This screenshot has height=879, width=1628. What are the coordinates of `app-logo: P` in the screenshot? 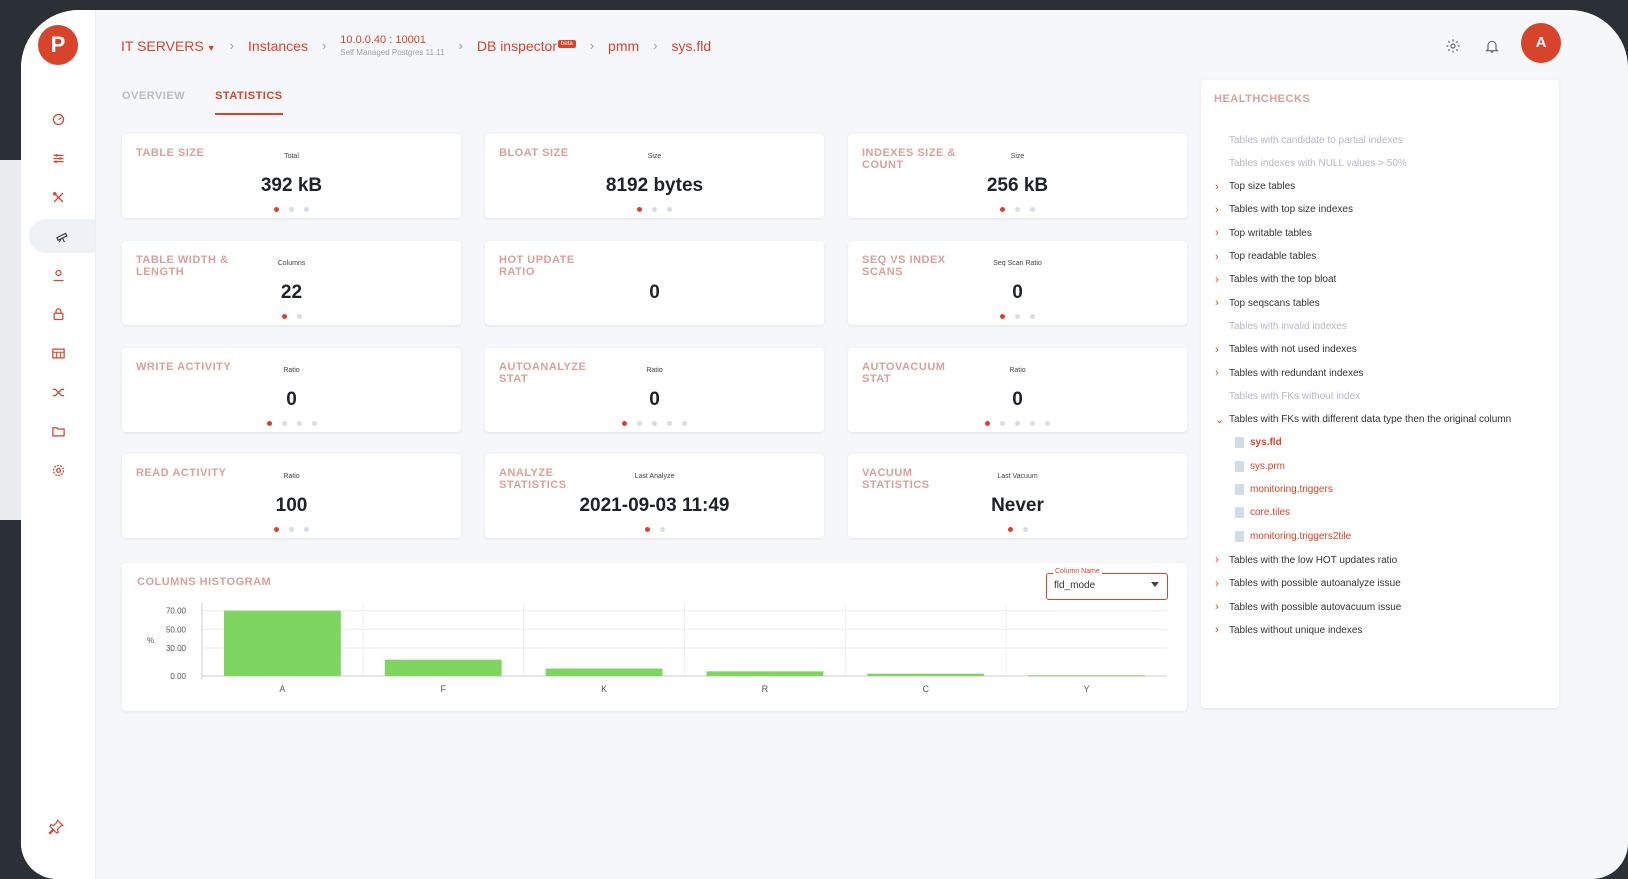 It's located at (58, 45).